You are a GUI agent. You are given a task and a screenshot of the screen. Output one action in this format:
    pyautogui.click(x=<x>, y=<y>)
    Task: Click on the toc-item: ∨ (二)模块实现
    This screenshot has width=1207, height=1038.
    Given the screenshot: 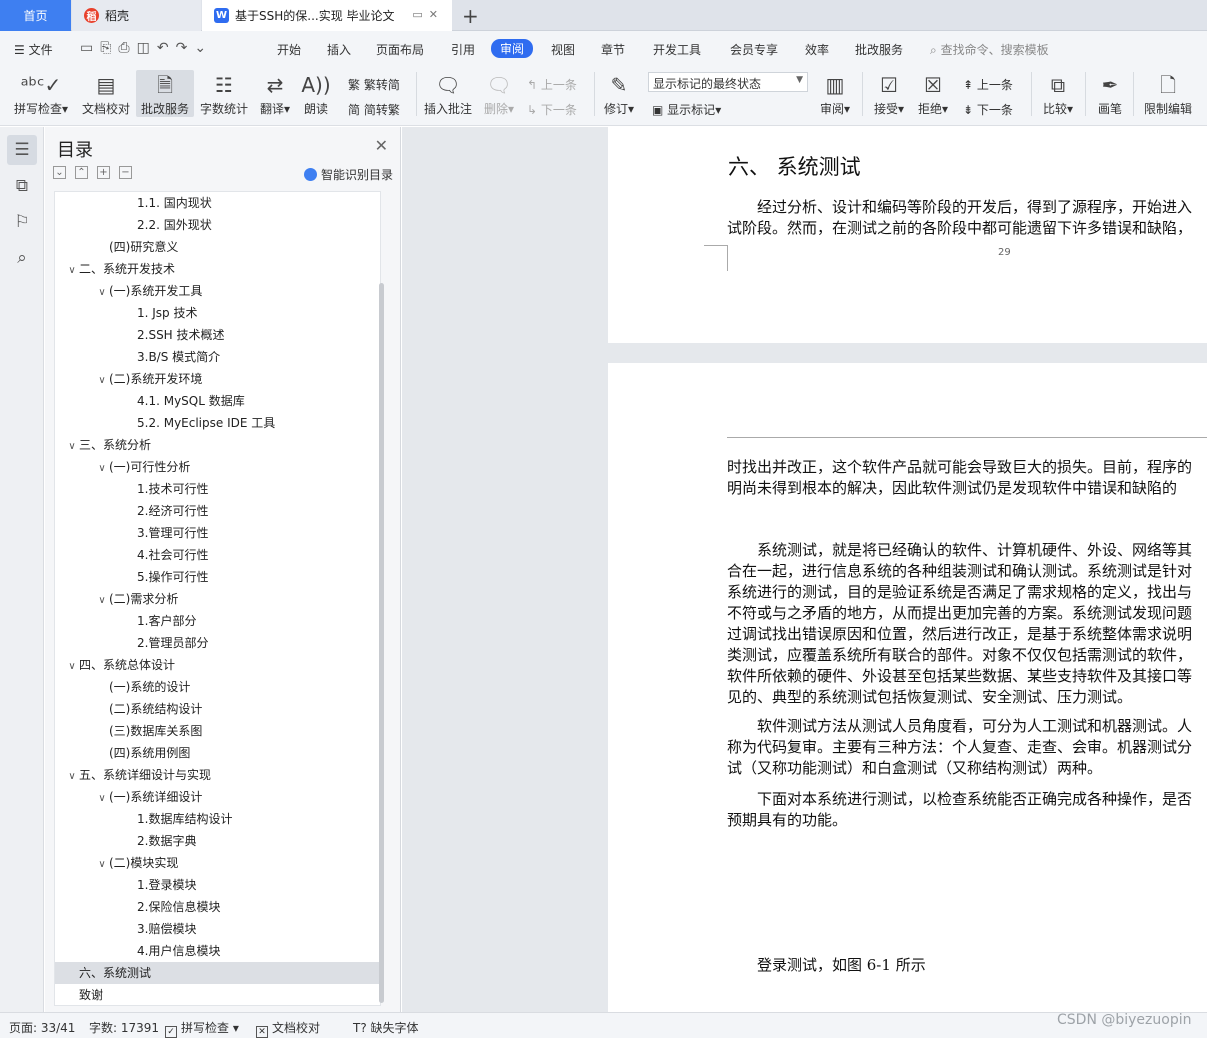 What is the action you would take?
    pyautogui.click(x=217, y=863)
    